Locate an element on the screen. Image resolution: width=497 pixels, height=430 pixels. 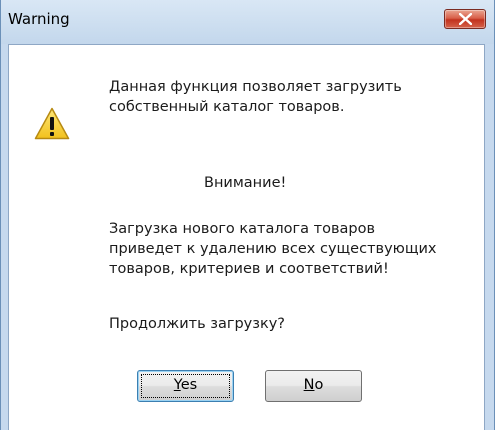
yes-button-label: Yes is located at coordinates (185, 385).